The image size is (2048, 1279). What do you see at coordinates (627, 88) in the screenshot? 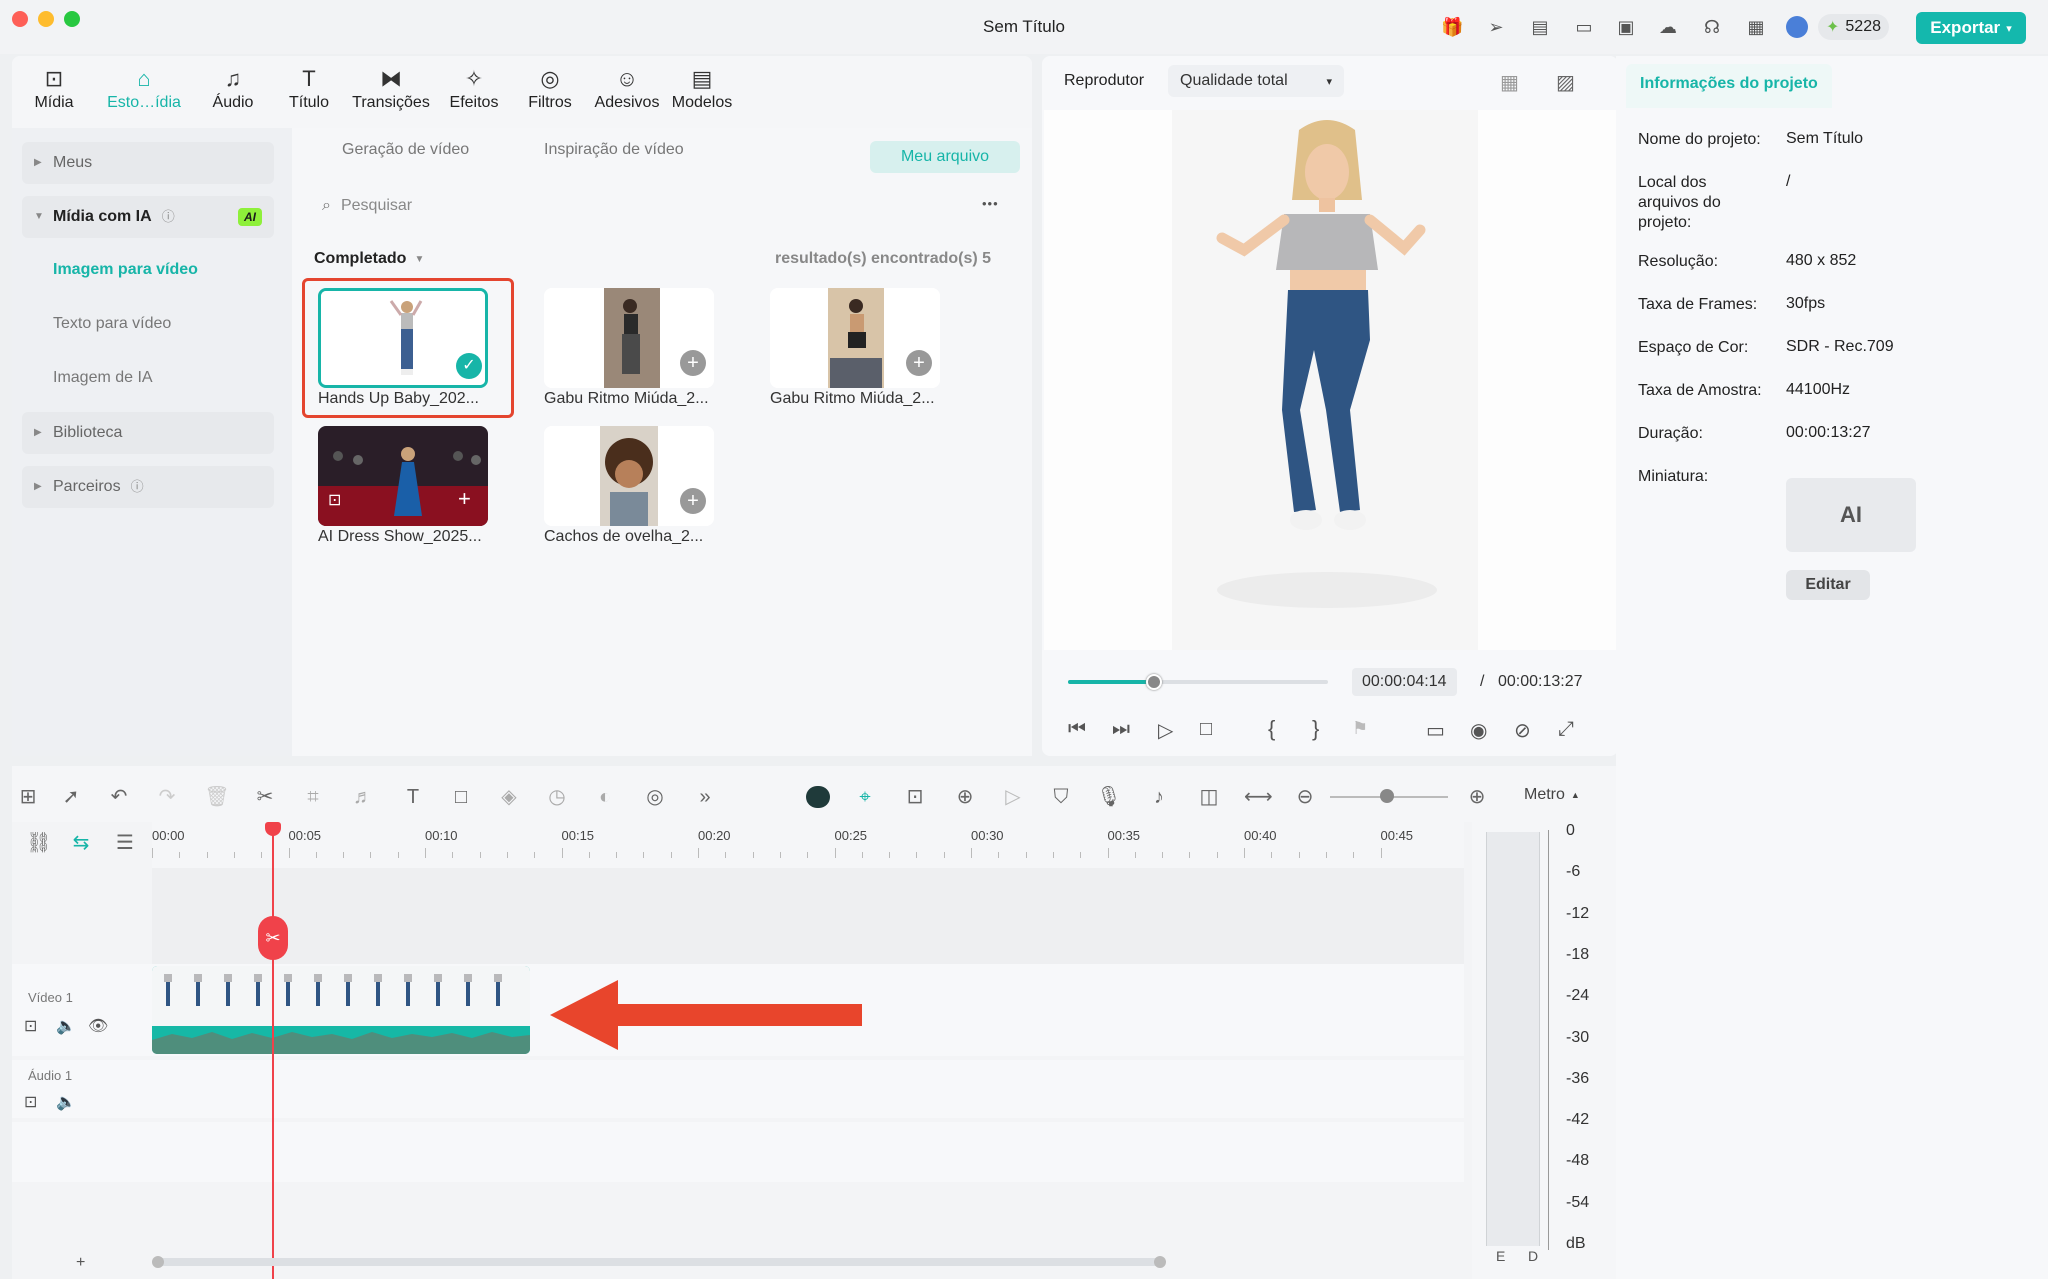
I see `tab-stickers: ☺ Adesivos` at bounding box center [627, 88].